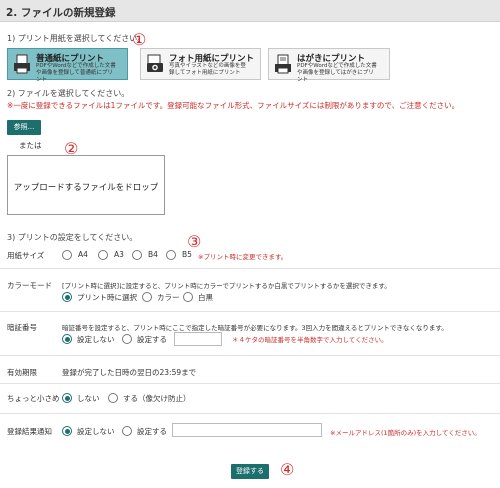 Image resolution: width=500 pixels, height=488 pixels. I want to click on annotation-1: ①, so click(139, 39).